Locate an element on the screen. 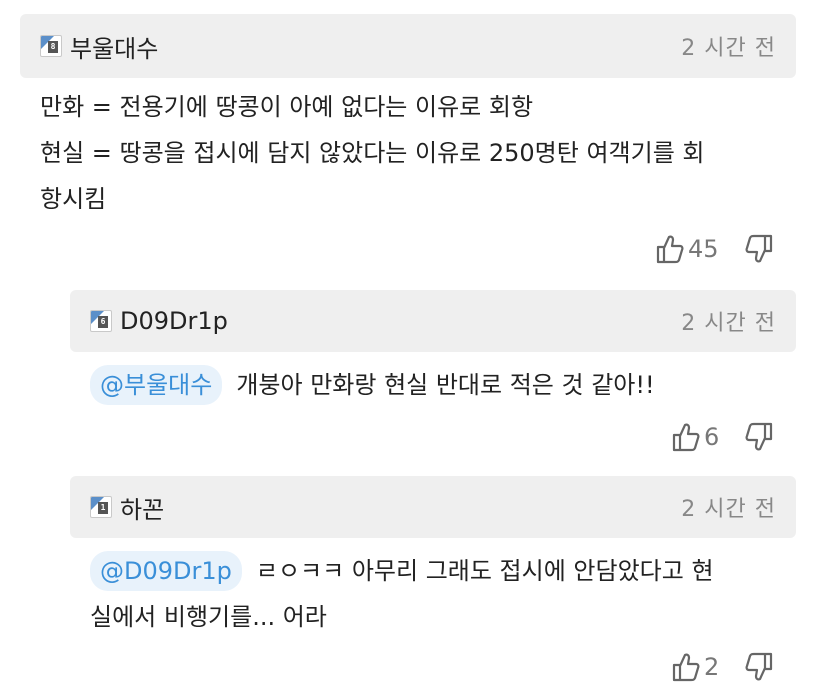 This screenshot has width=816, height=699. vote-bar: 45 is located at coordinates (714, 249).